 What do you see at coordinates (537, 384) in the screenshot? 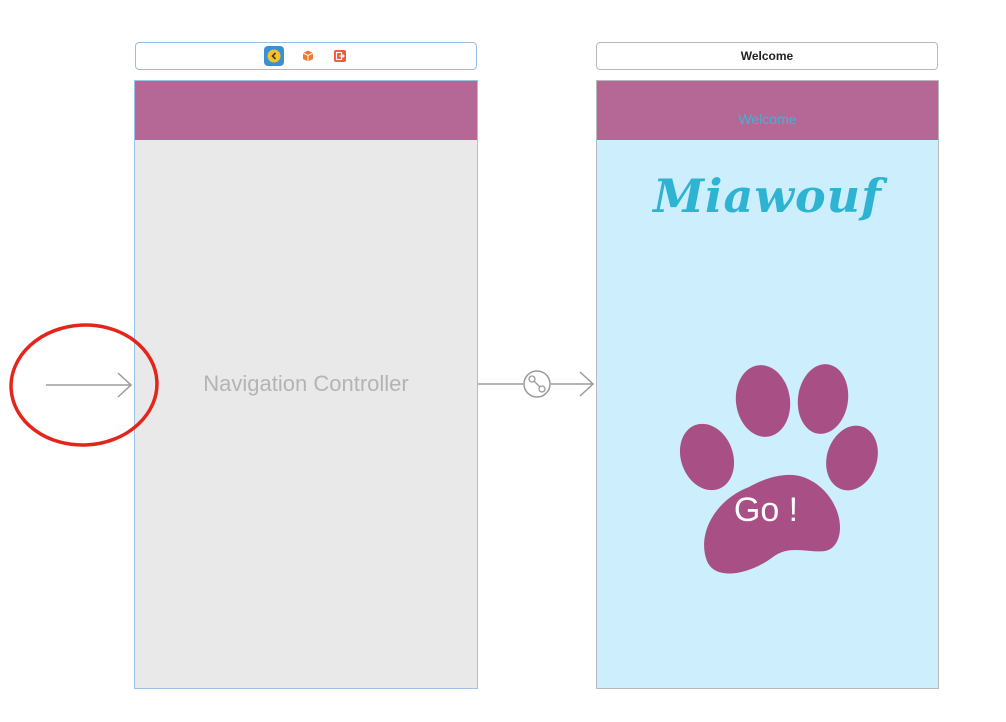
I see `segue-relationship-icon` at bounding box center [537, 384].